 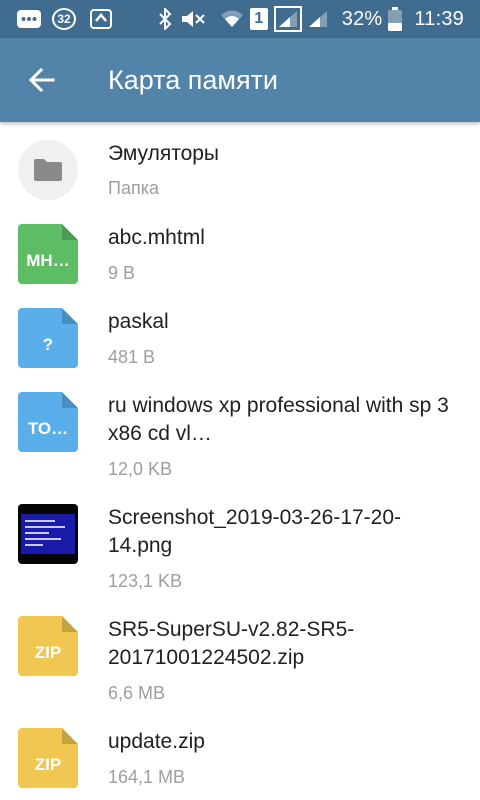 I want to click on list-item-folder: Эмуляторы Папка, so click(x=240, y=167).